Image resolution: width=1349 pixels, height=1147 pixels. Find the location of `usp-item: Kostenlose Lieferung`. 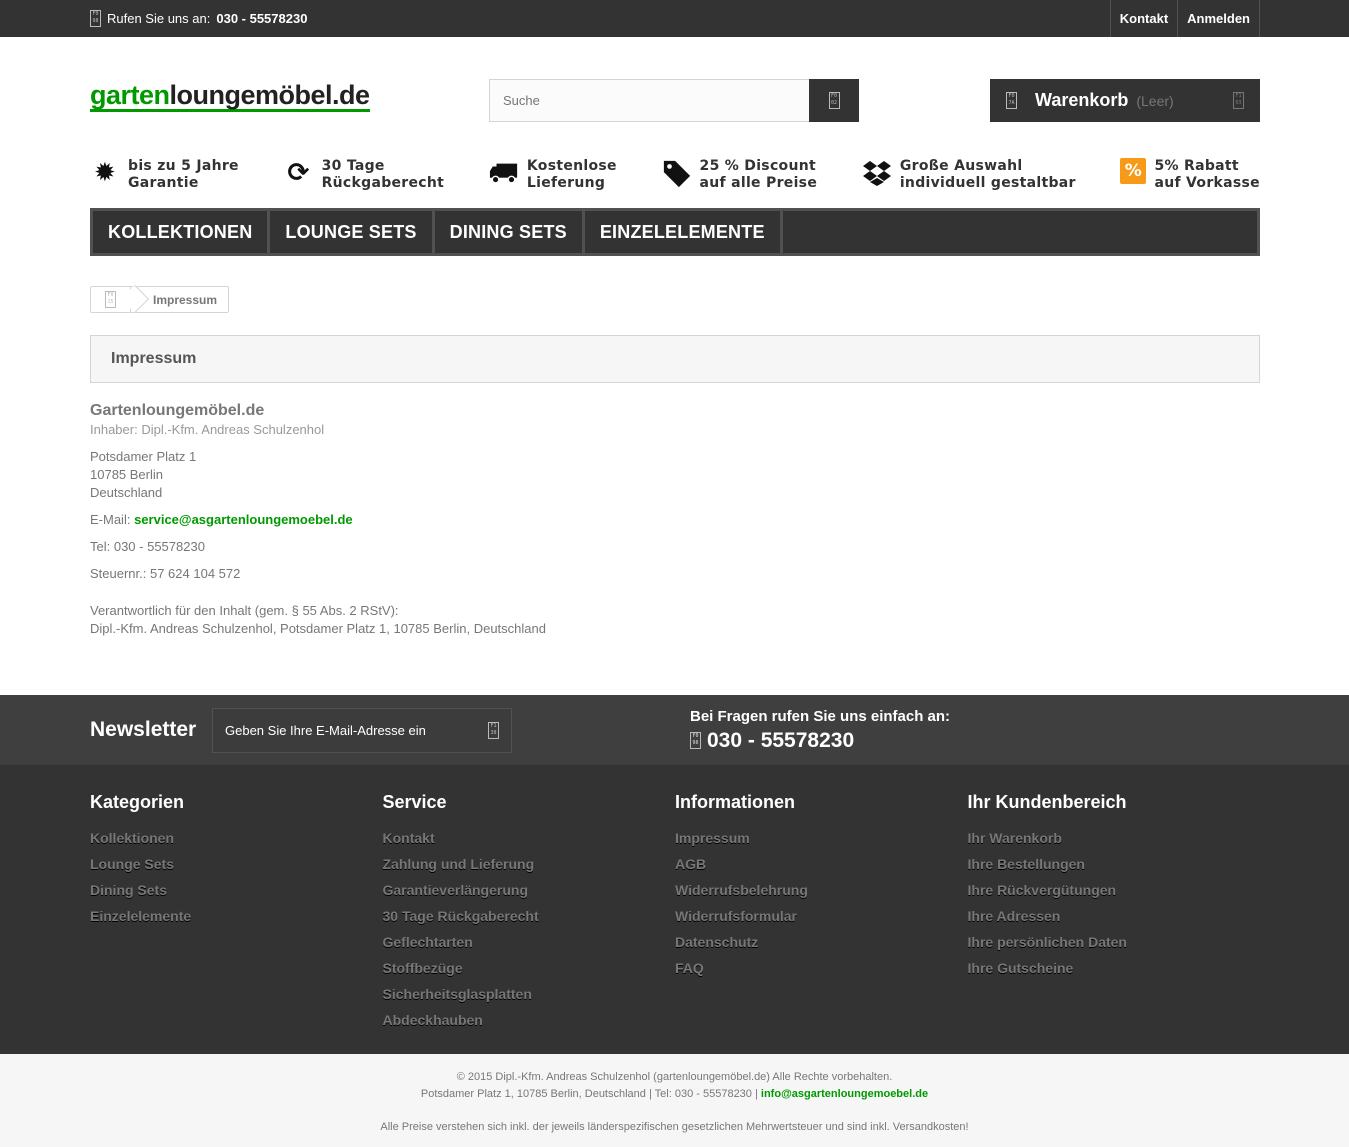

usp-item: Kostenlose Lieferung is located at coordinates (553, 175).